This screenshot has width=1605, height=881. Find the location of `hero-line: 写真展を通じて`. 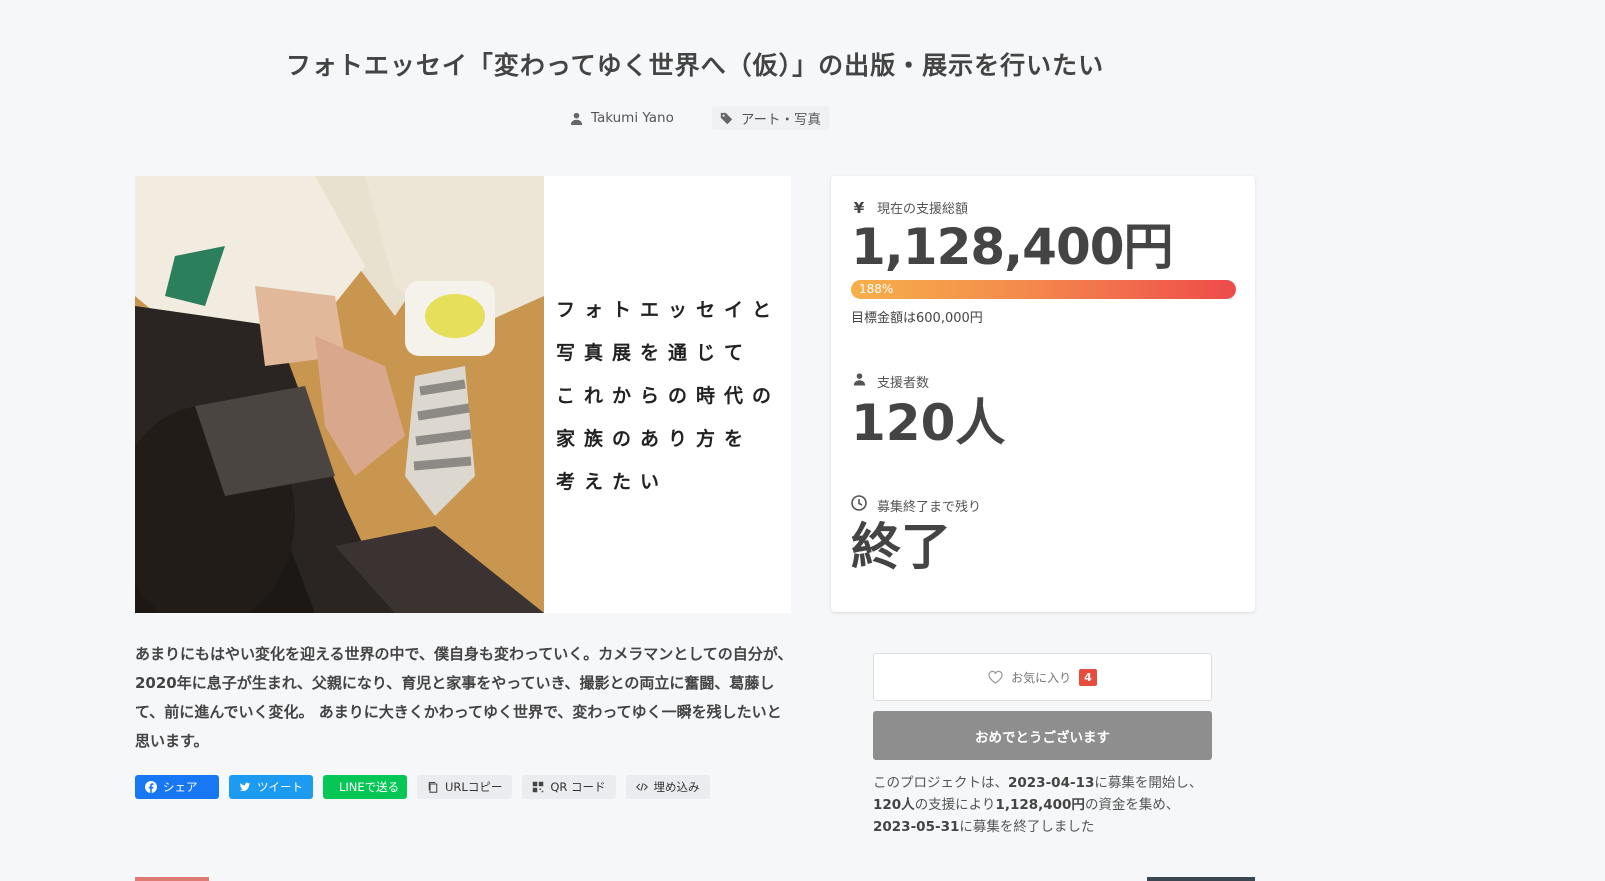

hero-line: 写真展を通じて is located at coordinates (654, 353).